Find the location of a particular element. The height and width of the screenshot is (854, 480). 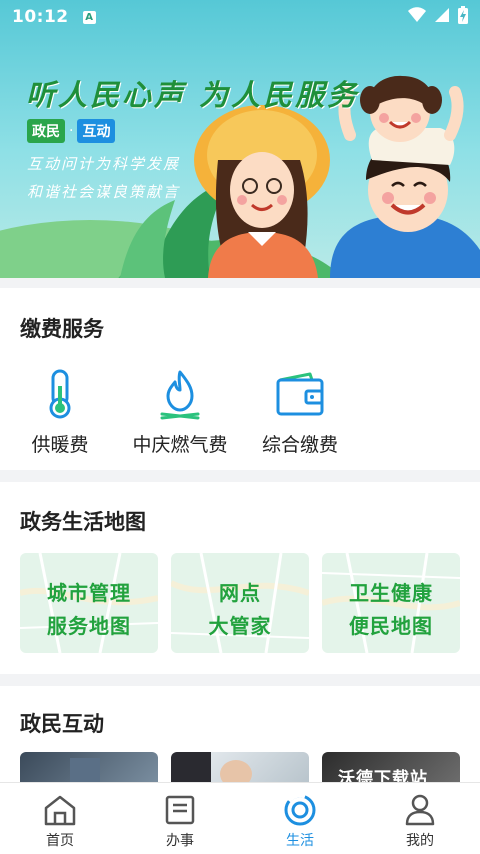

map-card-city-management: 城市管理 服务地图 is located at coordinates (89, 603).